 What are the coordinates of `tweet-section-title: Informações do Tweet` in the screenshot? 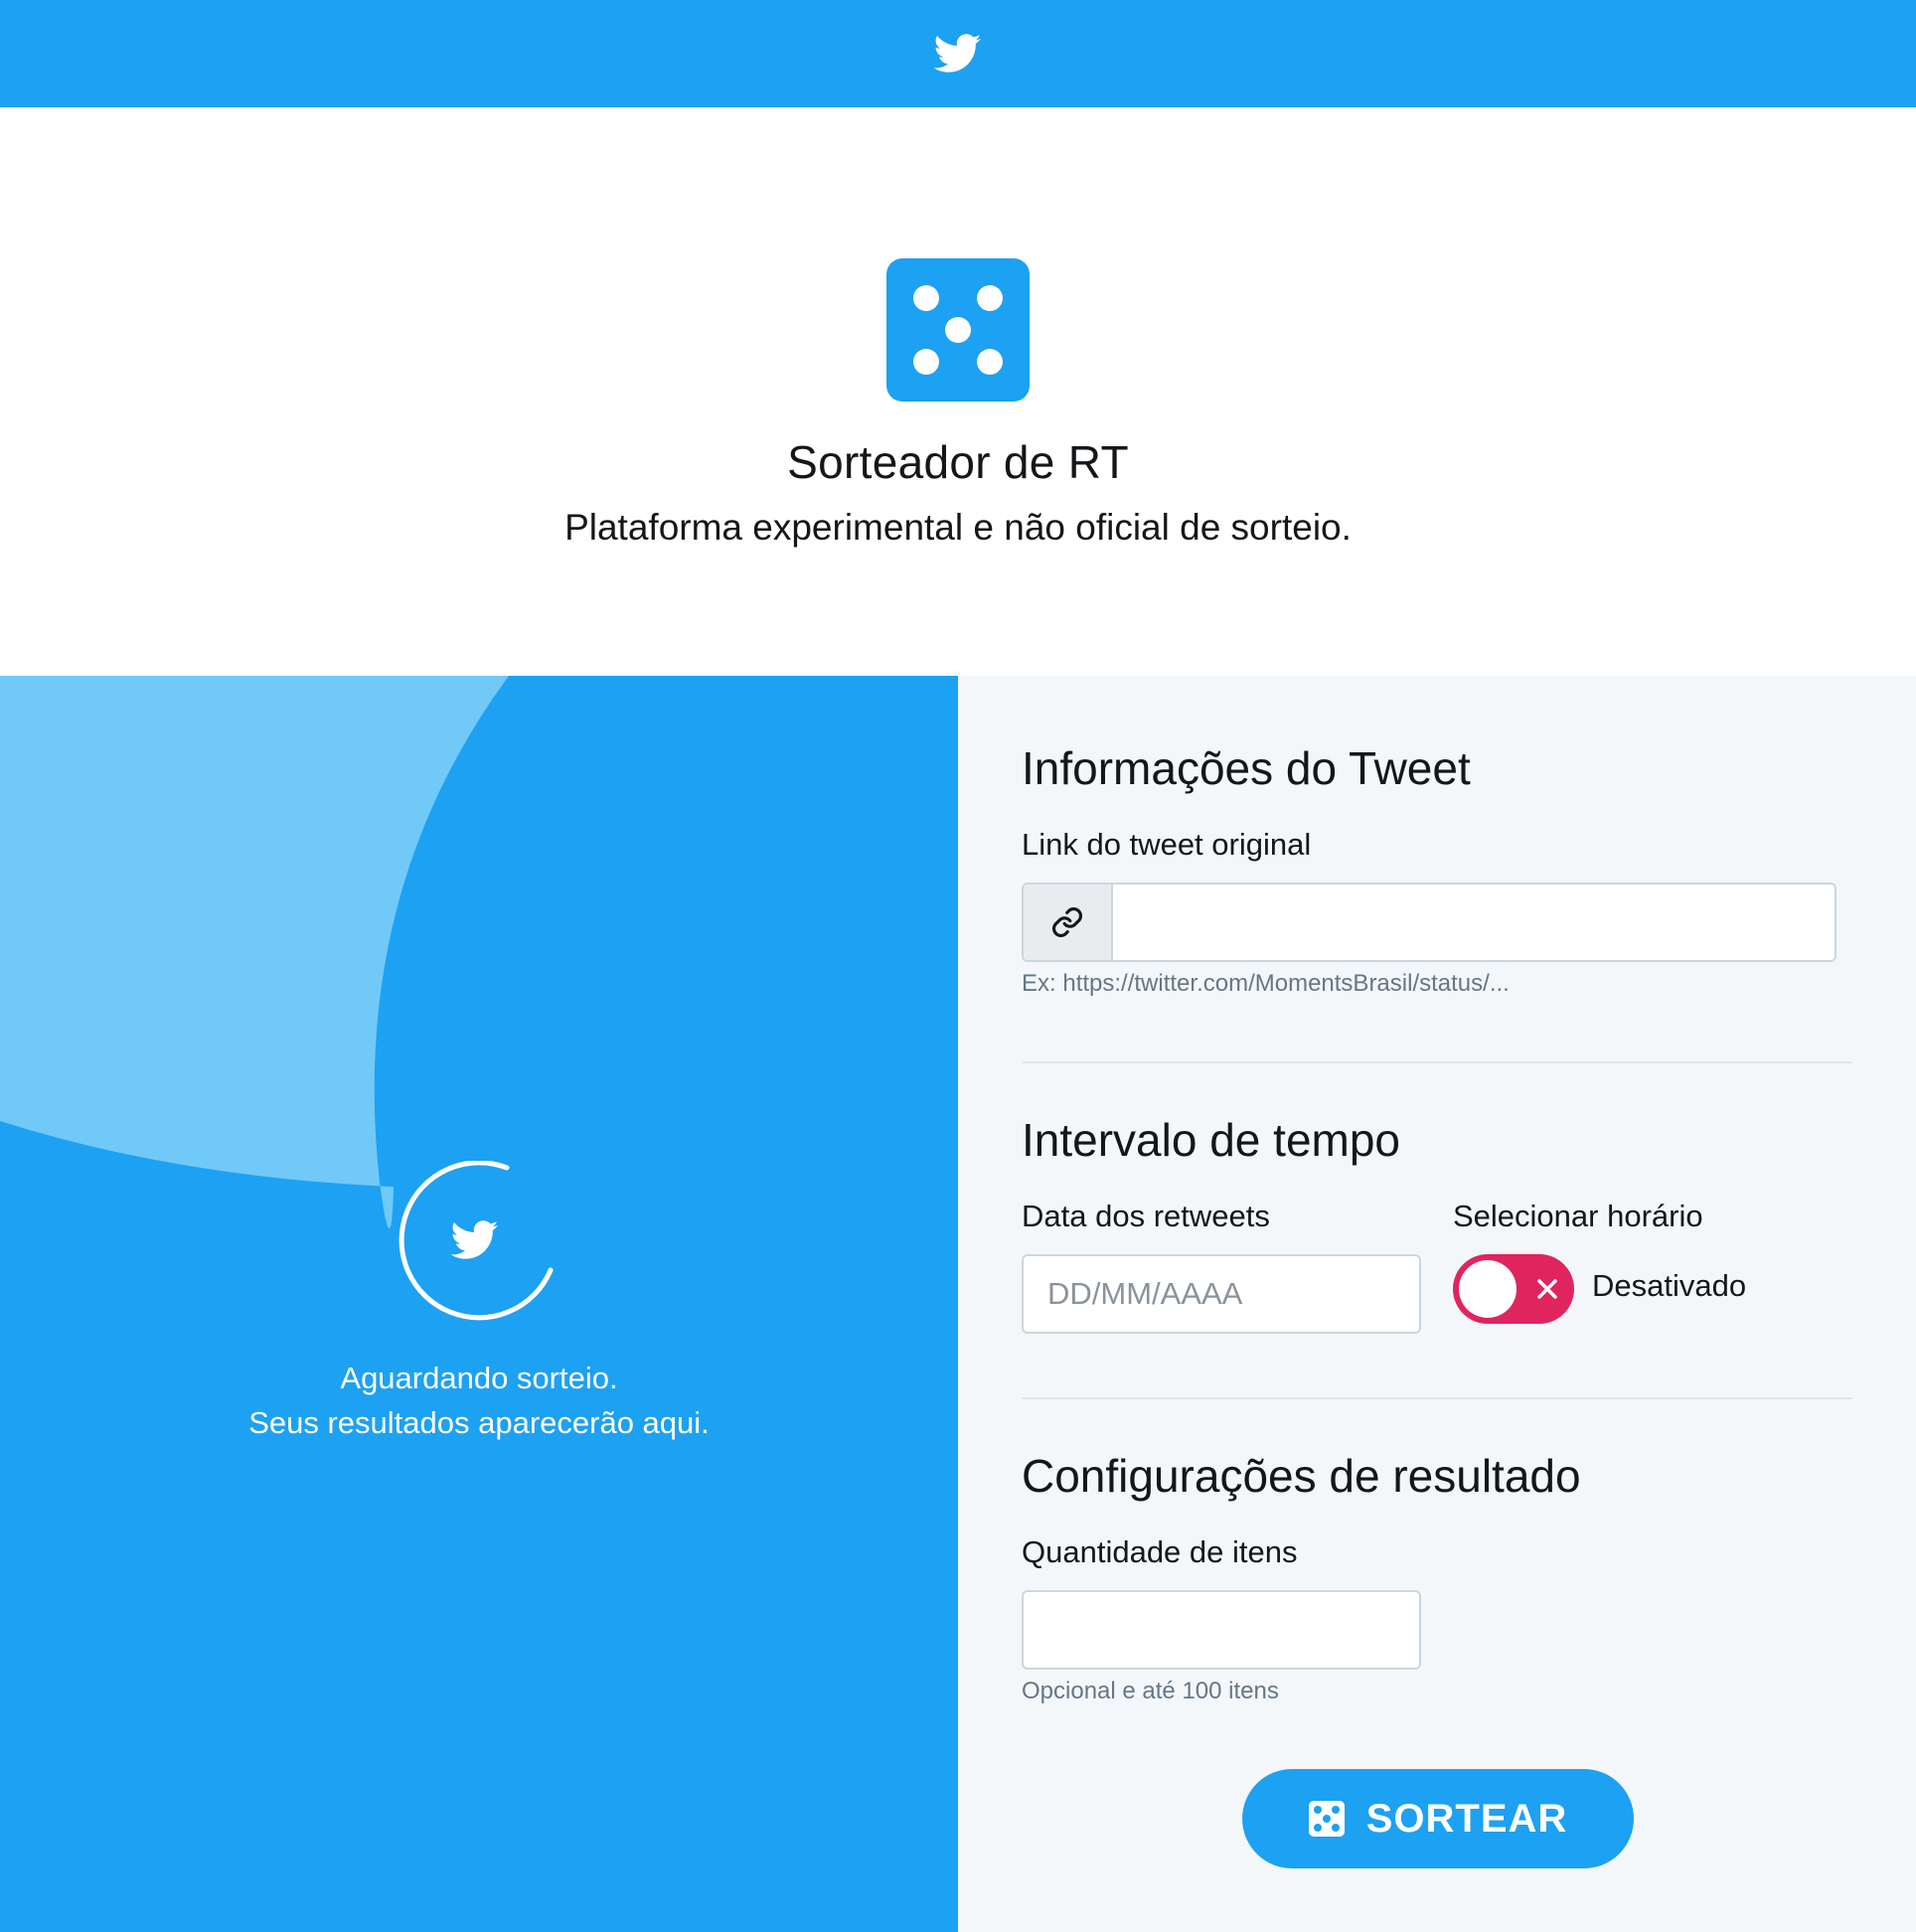 It's located at (1246, 768).